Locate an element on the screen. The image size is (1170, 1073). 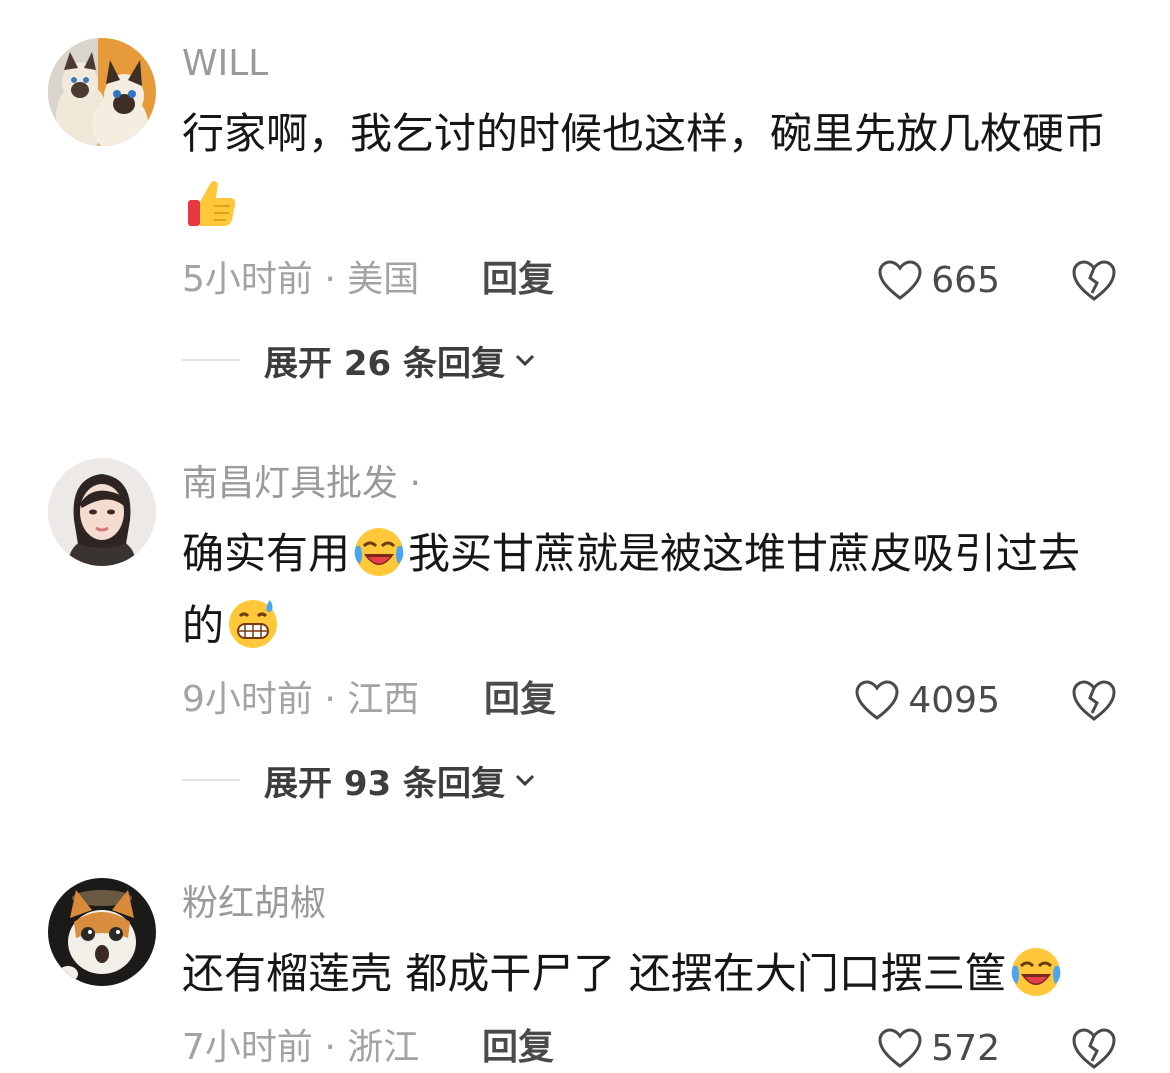
comment-meta: 9小时前 · 江西 is located at coordinates (301, 699).